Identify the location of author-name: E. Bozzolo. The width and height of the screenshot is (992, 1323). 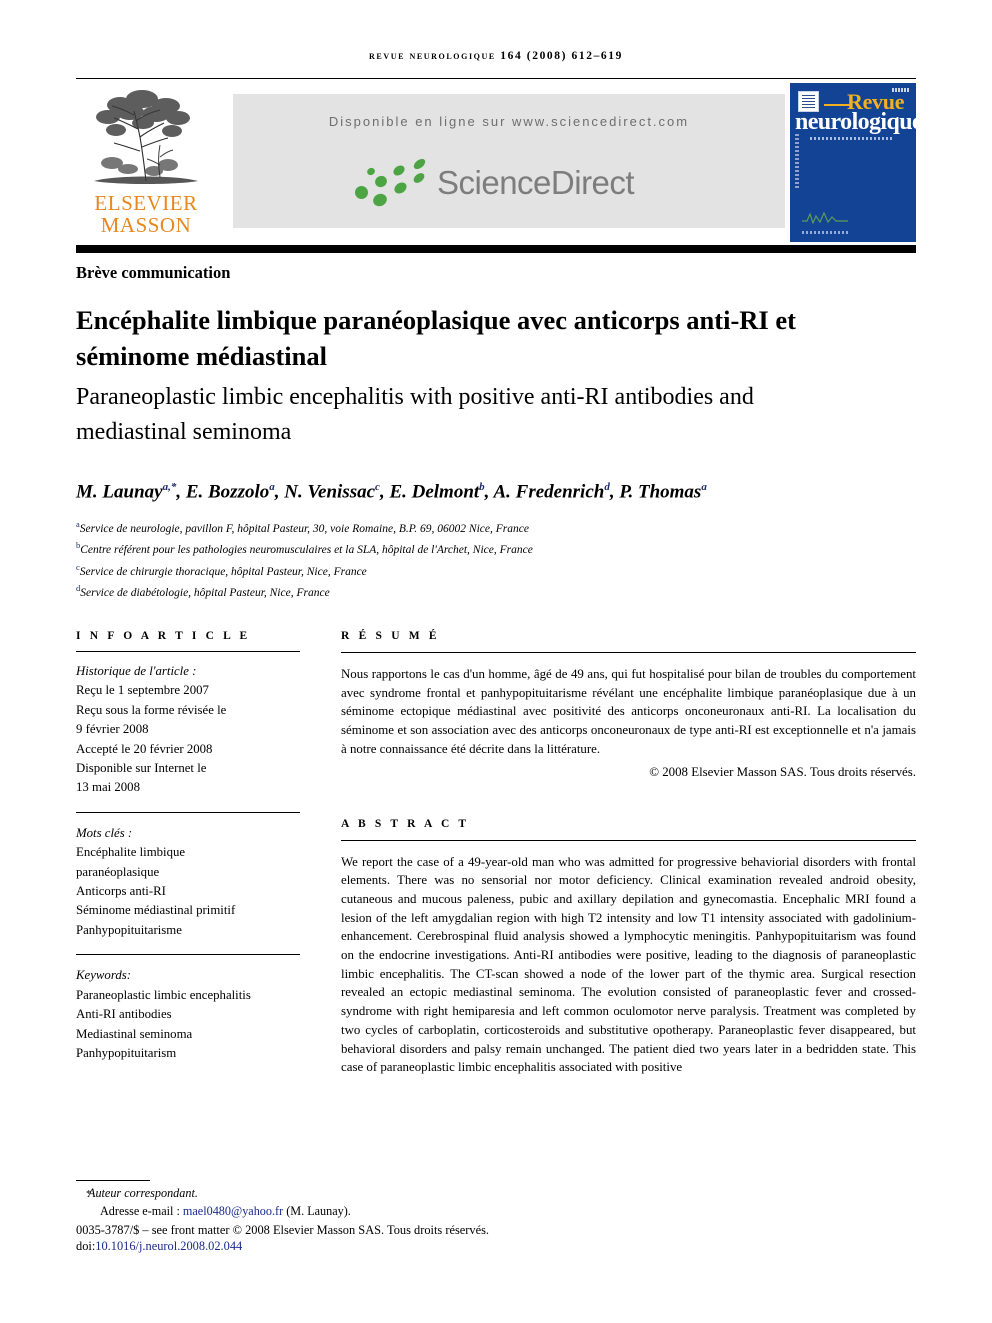
(227, 492).